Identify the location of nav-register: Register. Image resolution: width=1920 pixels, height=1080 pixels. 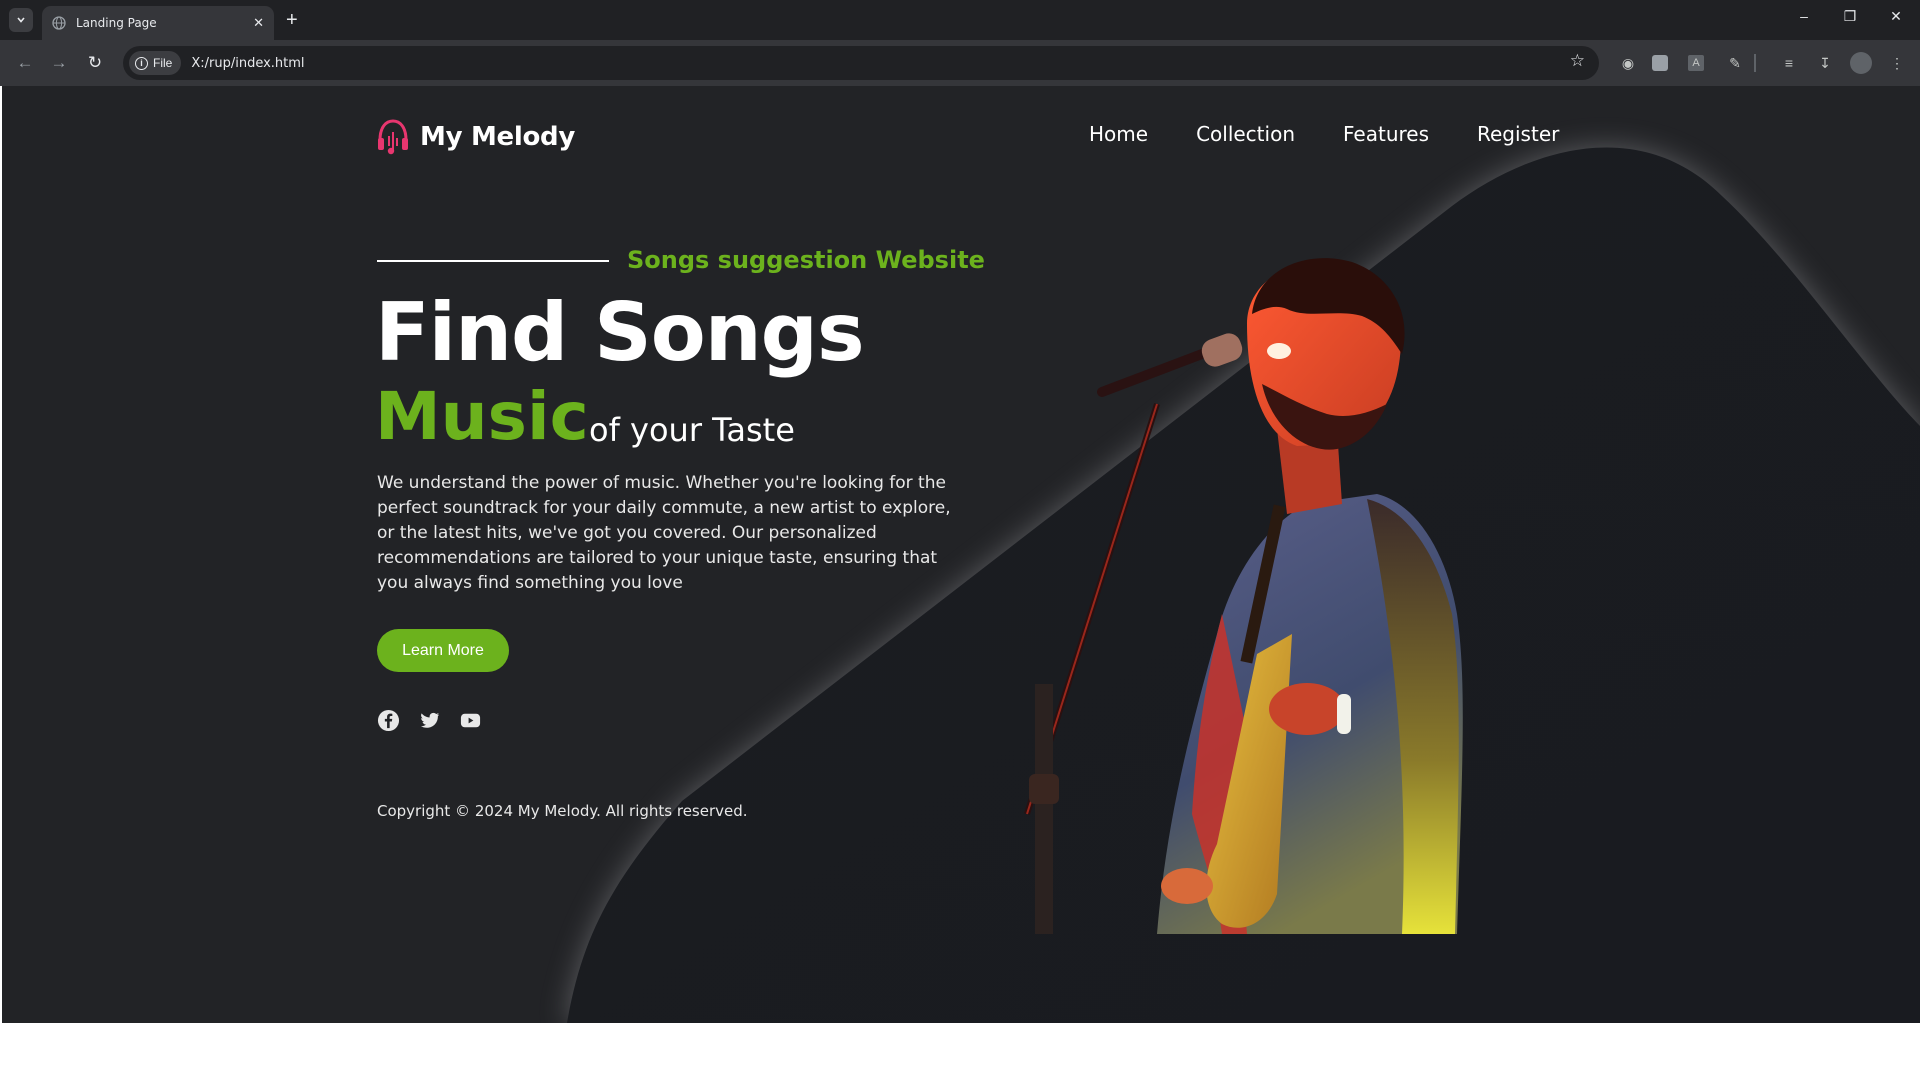
(1518, 134).